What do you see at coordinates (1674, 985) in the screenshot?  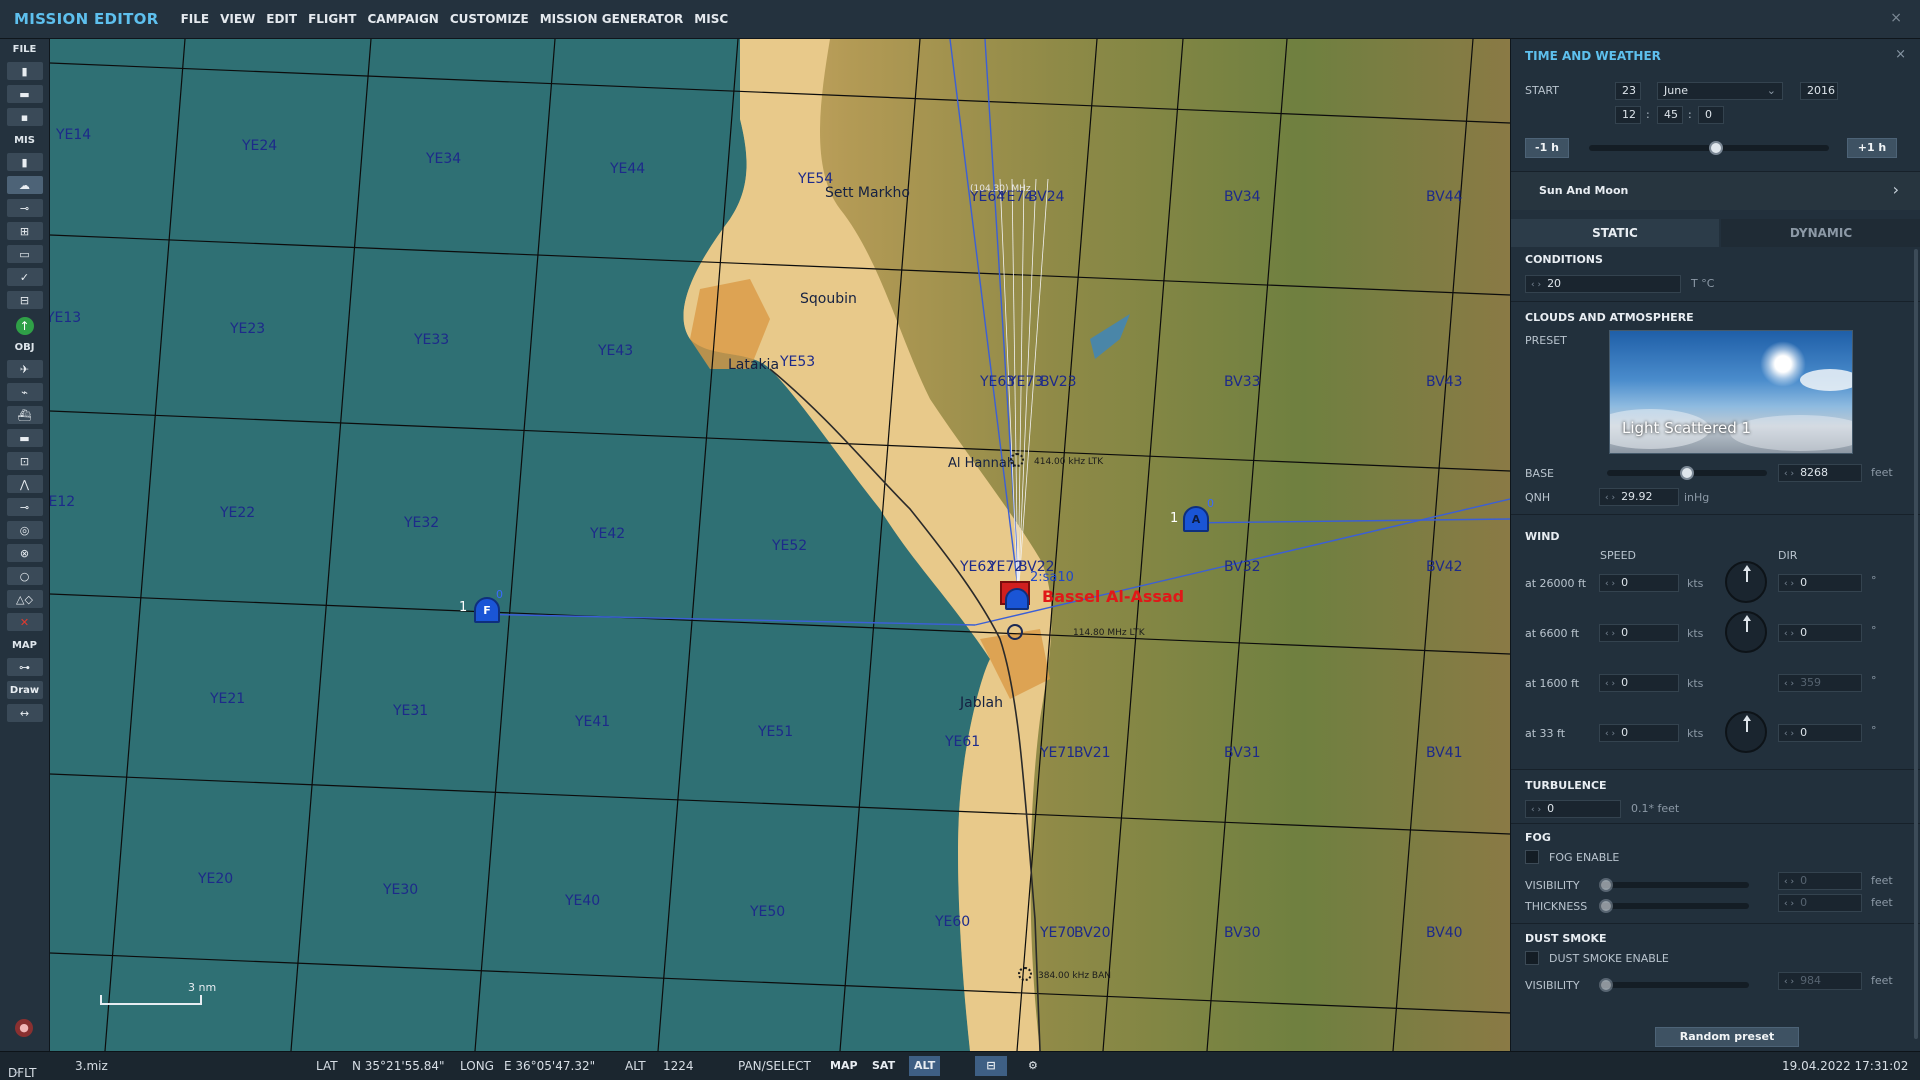 I see `dust-visibility-slider` at bounding box center [1674, 985].